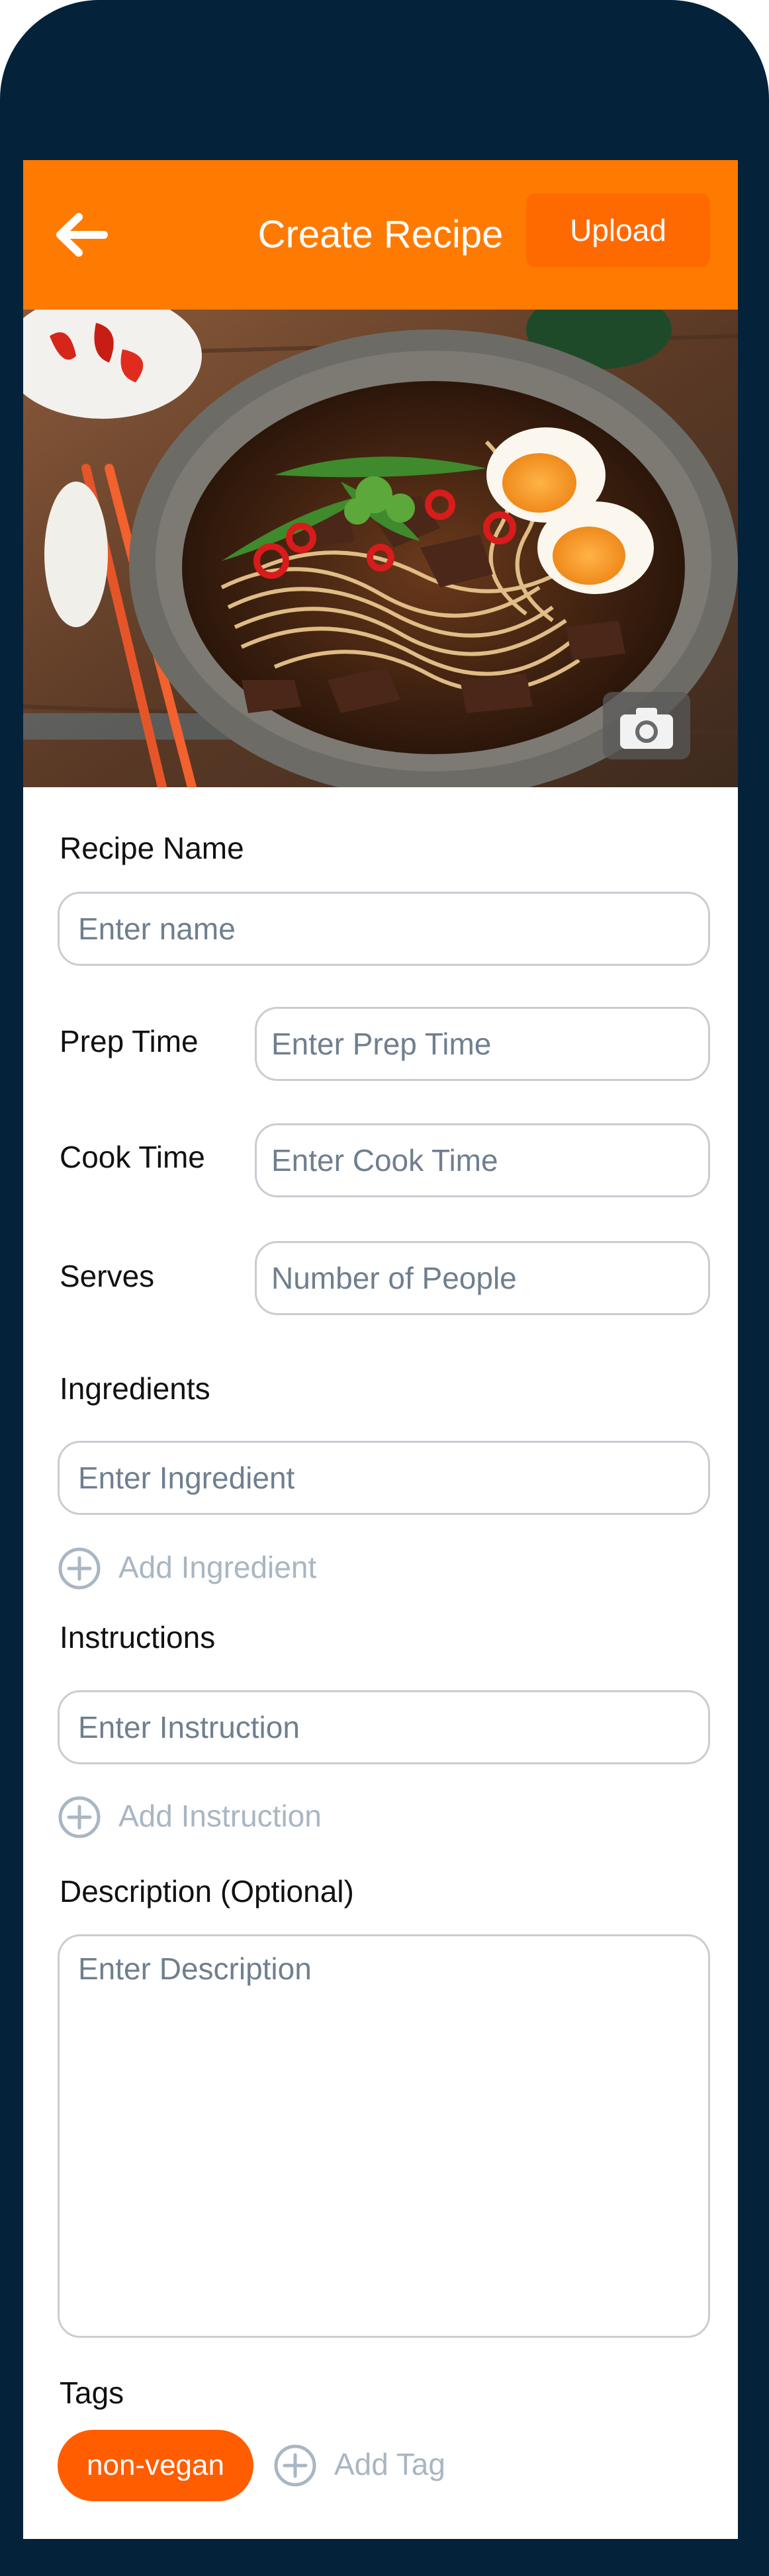 This screenshot has height=2576, width=769. I want to click on recipe-name-label: Recipe Name, so click(152, 848).